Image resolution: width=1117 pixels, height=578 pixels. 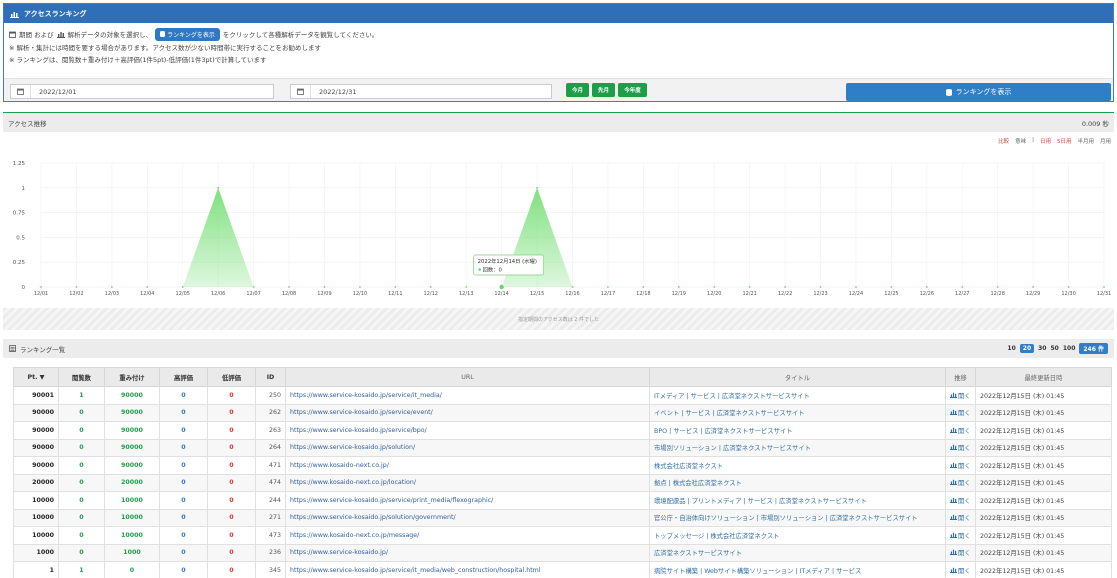 What do you see at coordinates (338, 91) in the screenshot?
I see `end-date-value: 2022/12/31` at bounding box center [338, 91].